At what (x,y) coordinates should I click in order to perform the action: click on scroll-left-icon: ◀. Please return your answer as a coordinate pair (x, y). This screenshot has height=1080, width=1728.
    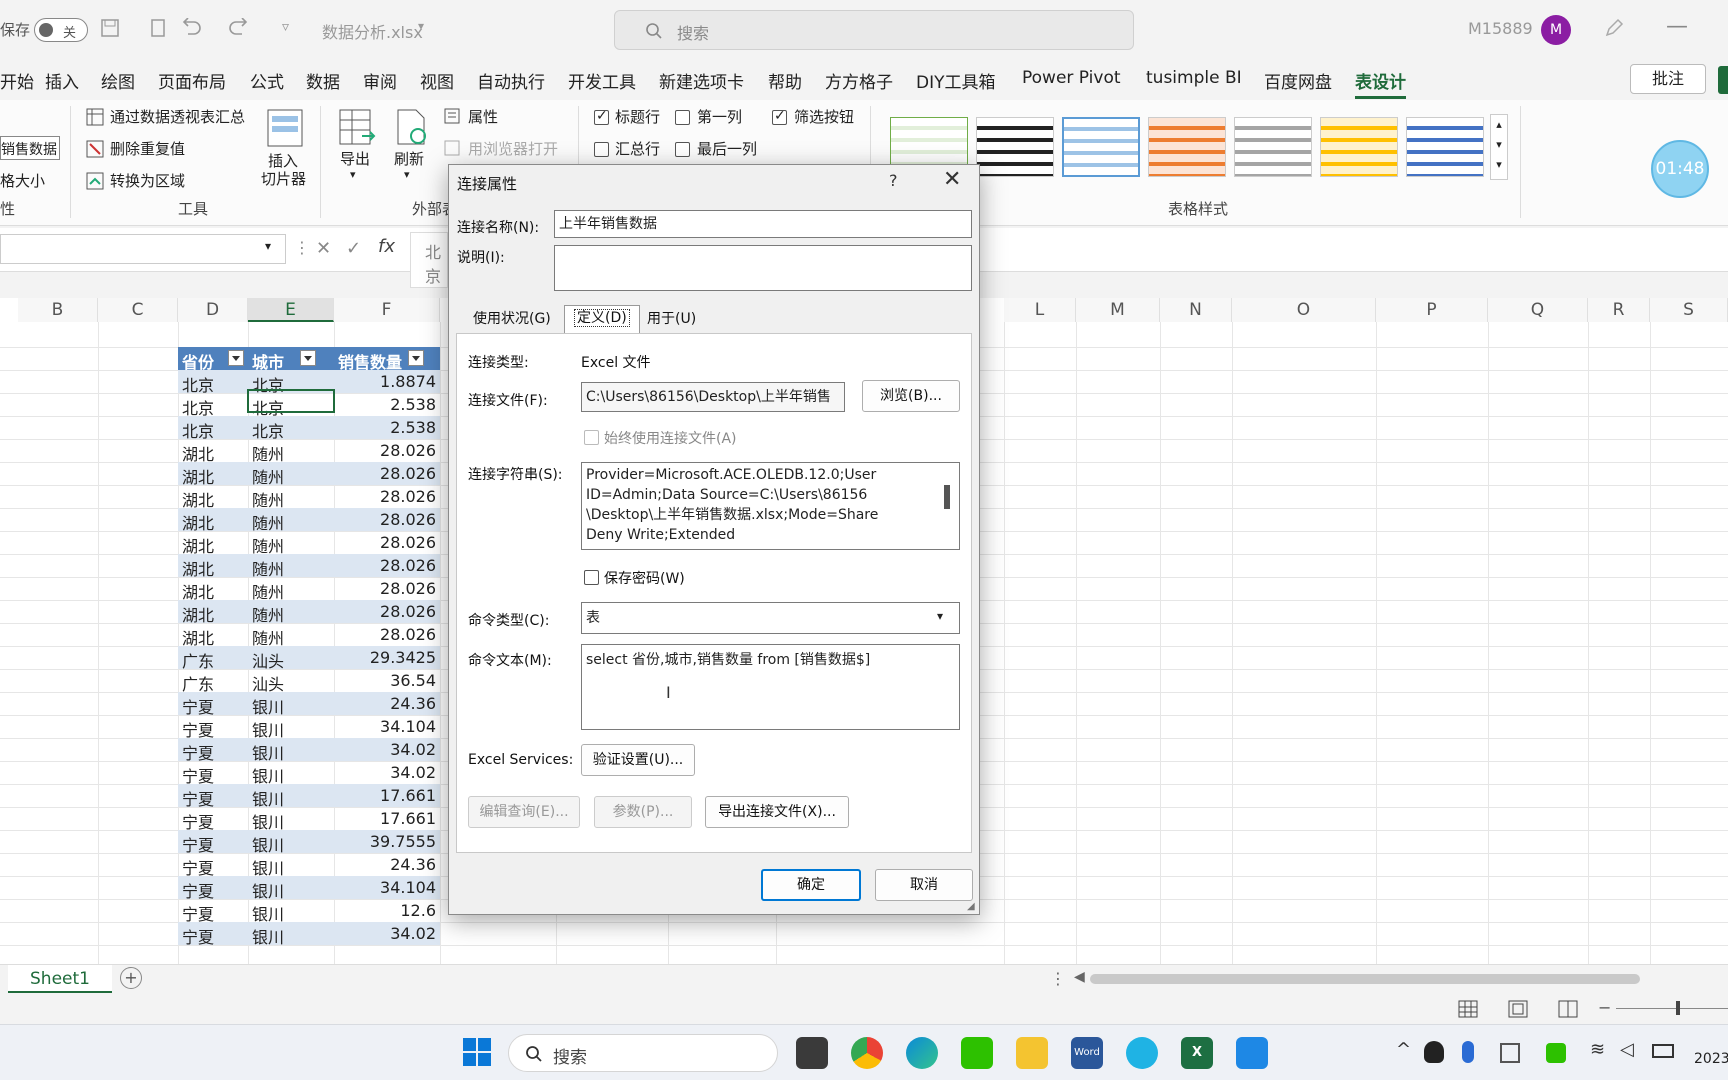
    Looking at the image, I should click on (1079, 977).